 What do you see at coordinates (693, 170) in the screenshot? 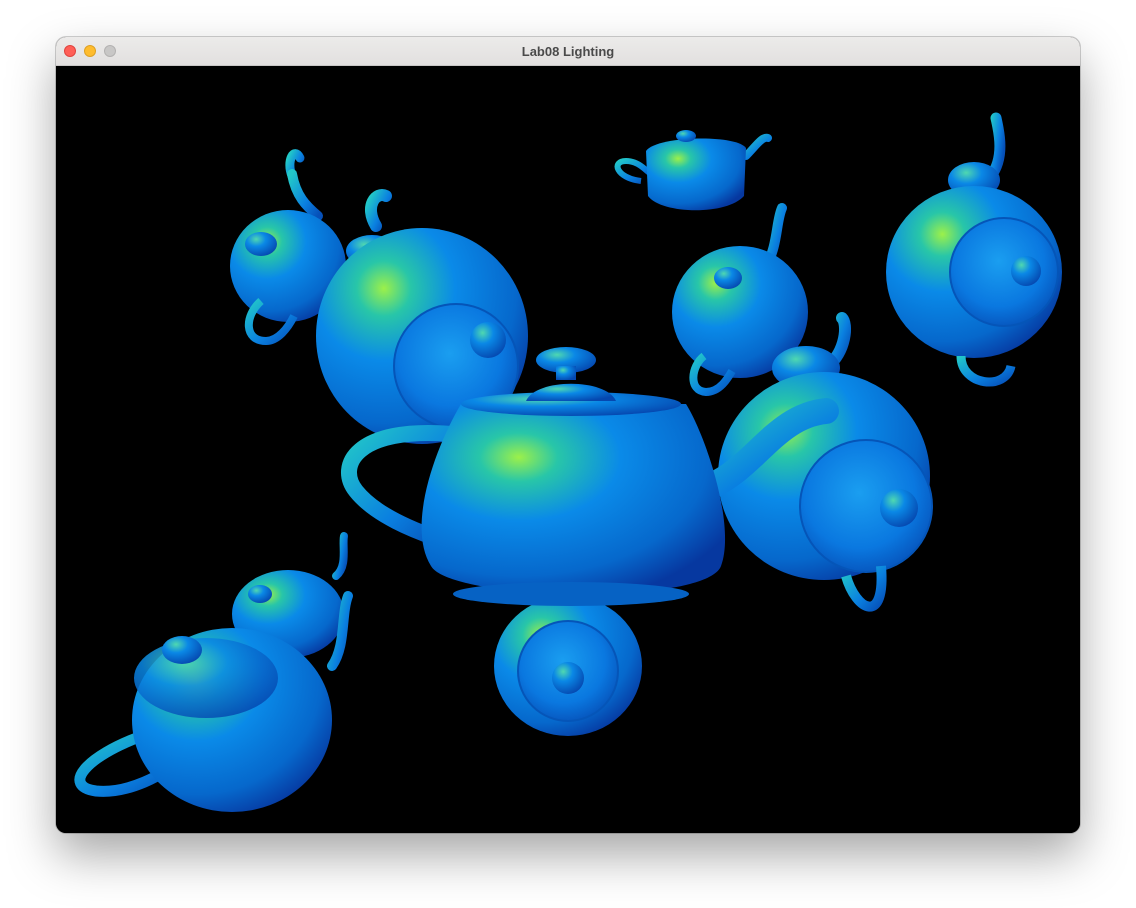
I see `teapot-top-small` at bounding box center [693, 170].